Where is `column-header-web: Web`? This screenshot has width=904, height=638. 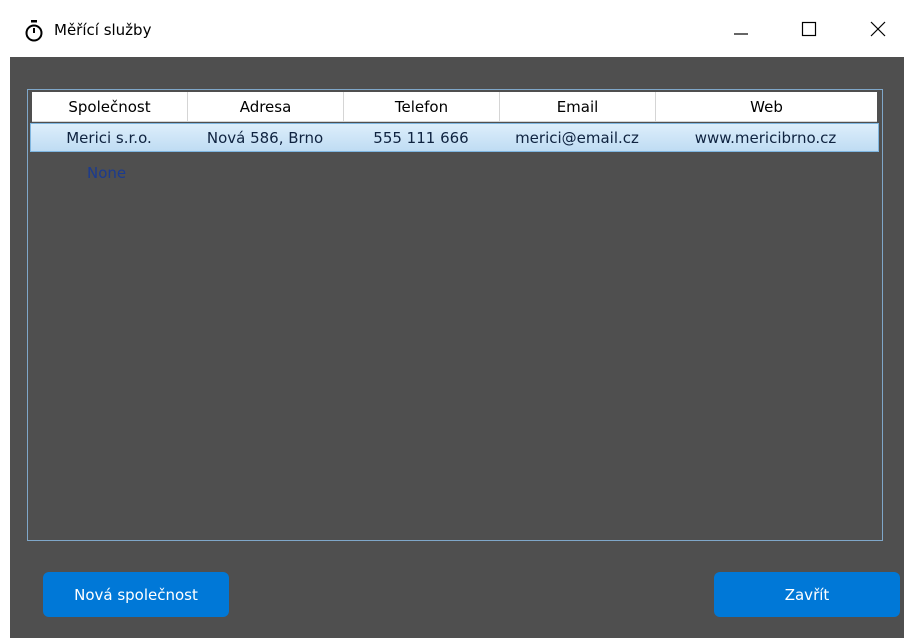 column-header-web: Web is located at coordinates (766, 106).